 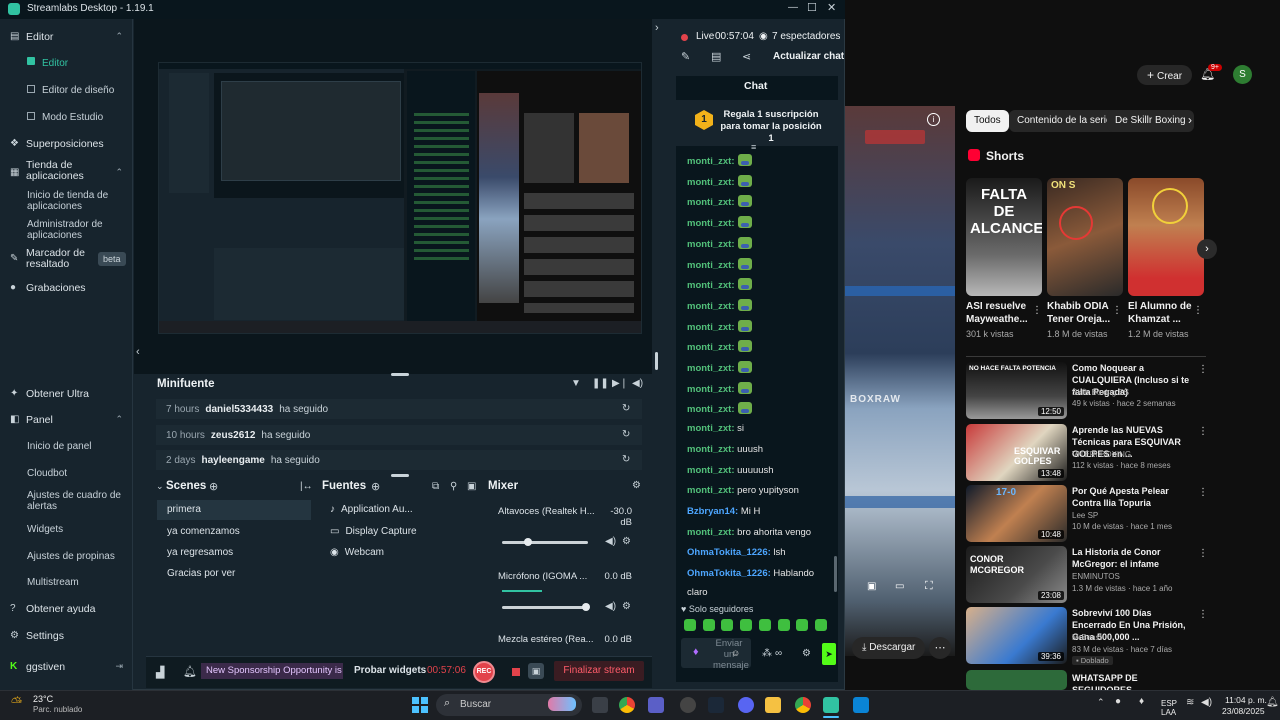 What do you see at coordinates (420, 705) in the screenshot?
I see `windows-start-icon` at bounding box center [420, 705].